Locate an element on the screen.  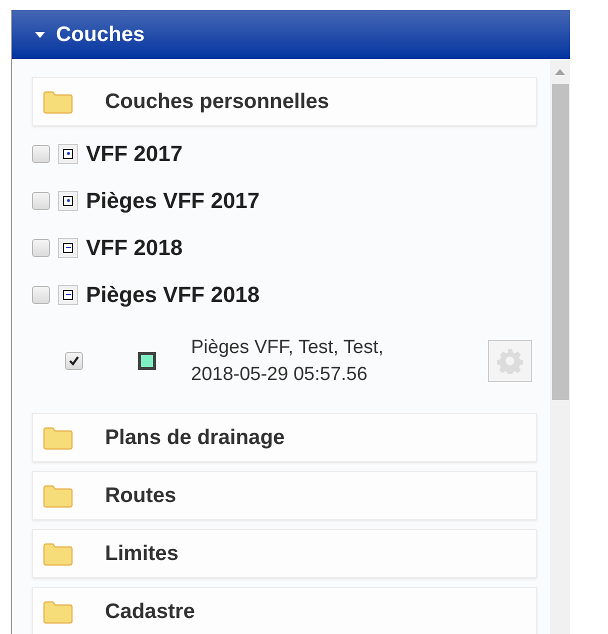
scroll-thumb is located at coordinates (560, 242).